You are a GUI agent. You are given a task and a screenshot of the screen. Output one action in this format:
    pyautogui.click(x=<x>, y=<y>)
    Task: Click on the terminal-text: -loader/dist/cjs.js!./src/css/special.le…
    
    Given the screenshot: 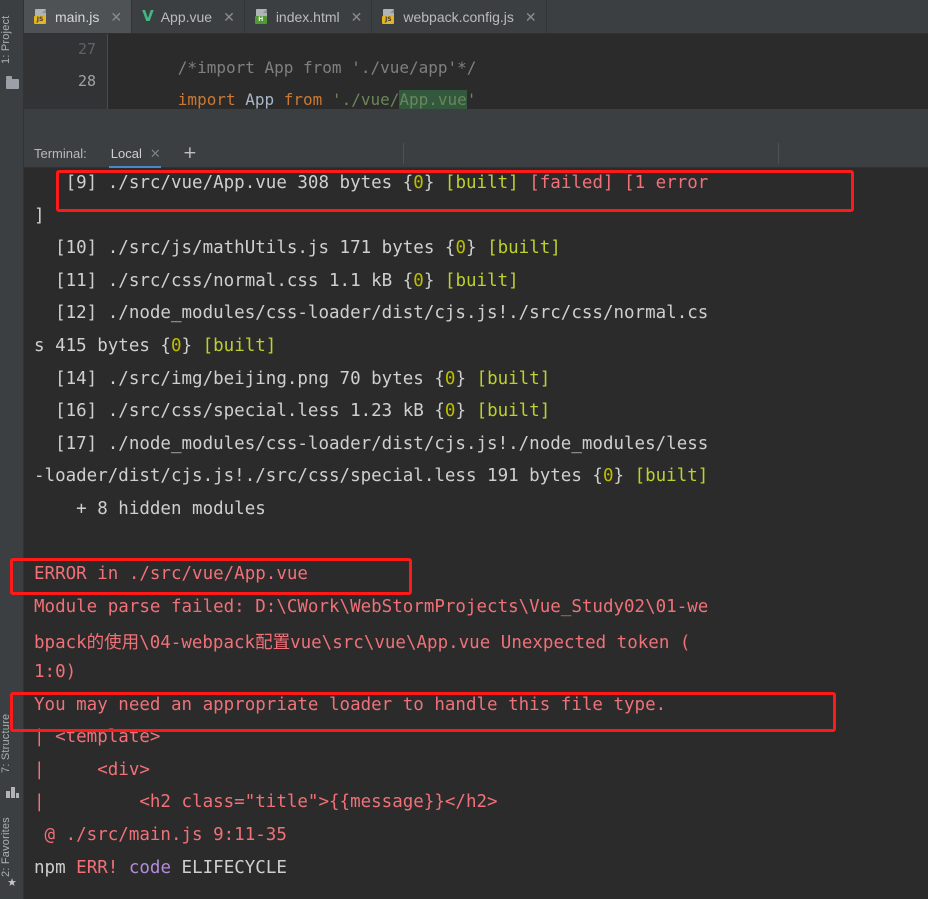 What is the action you would take?
    pyautogui.click(x=318, y=476)
    